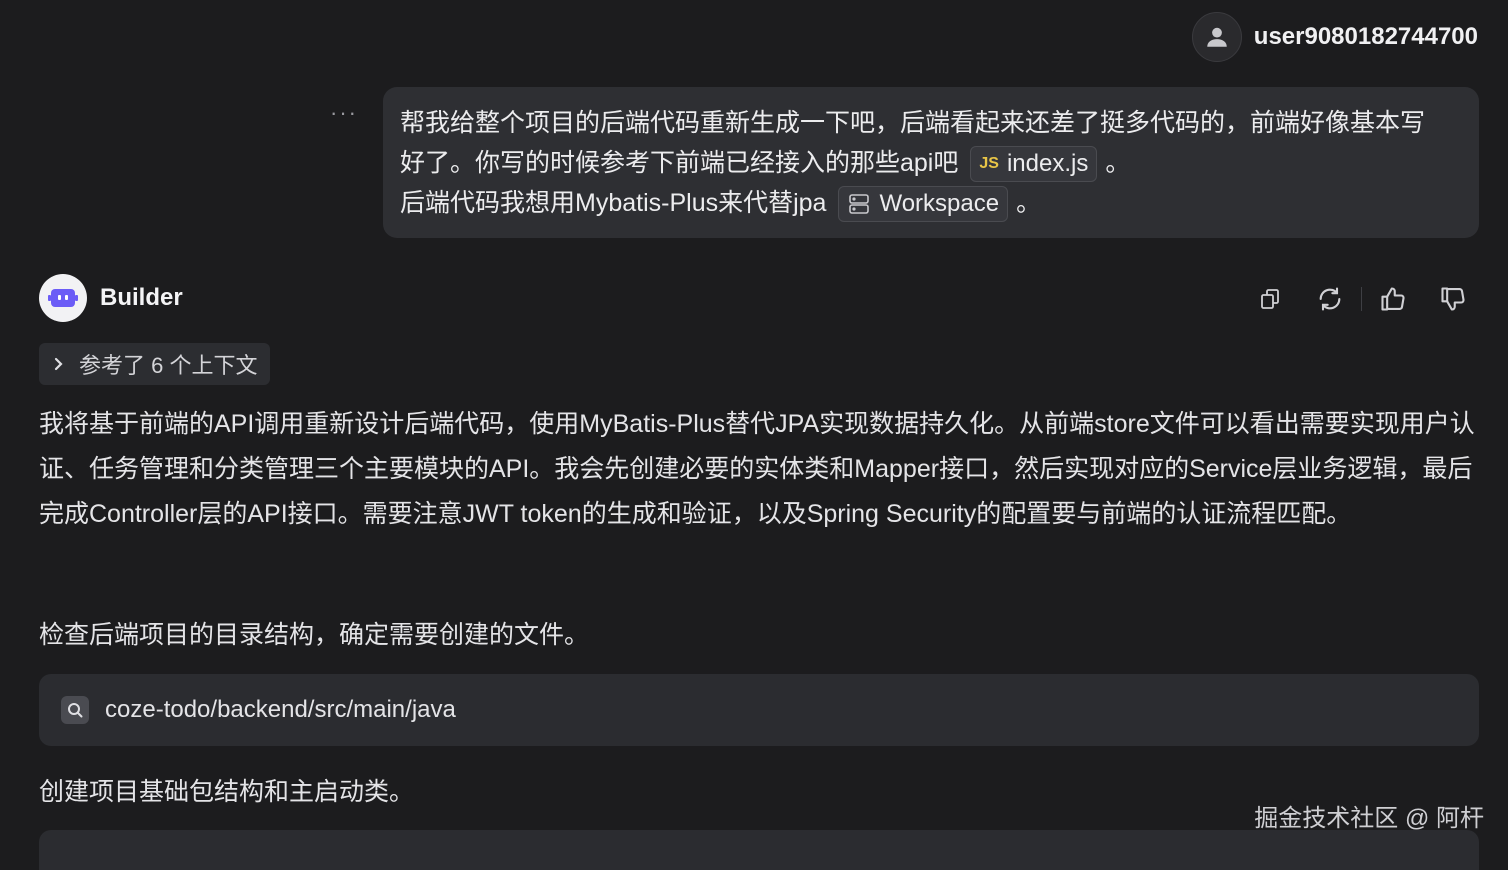 The height and width of the screenshot is (870, 1508). I want to click on thumbs-up-button, so click(1393, 299).